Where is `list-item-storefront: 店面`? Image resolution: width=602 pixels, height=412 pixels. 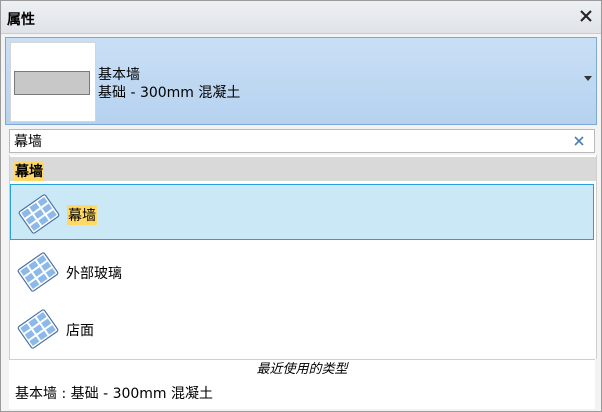
list-item-storefront: 店面 is located at coordinates (302, 328).